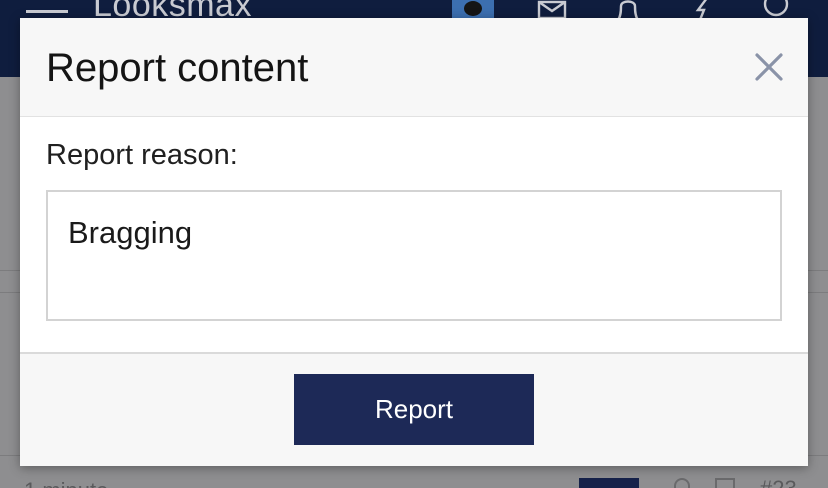 Image resolution: width=828 pixels, height=488 pixels. What do you see at coordinates (725, 483) in the screenshot?
I see `bookmark-icon` at bounding box center [725, 483].